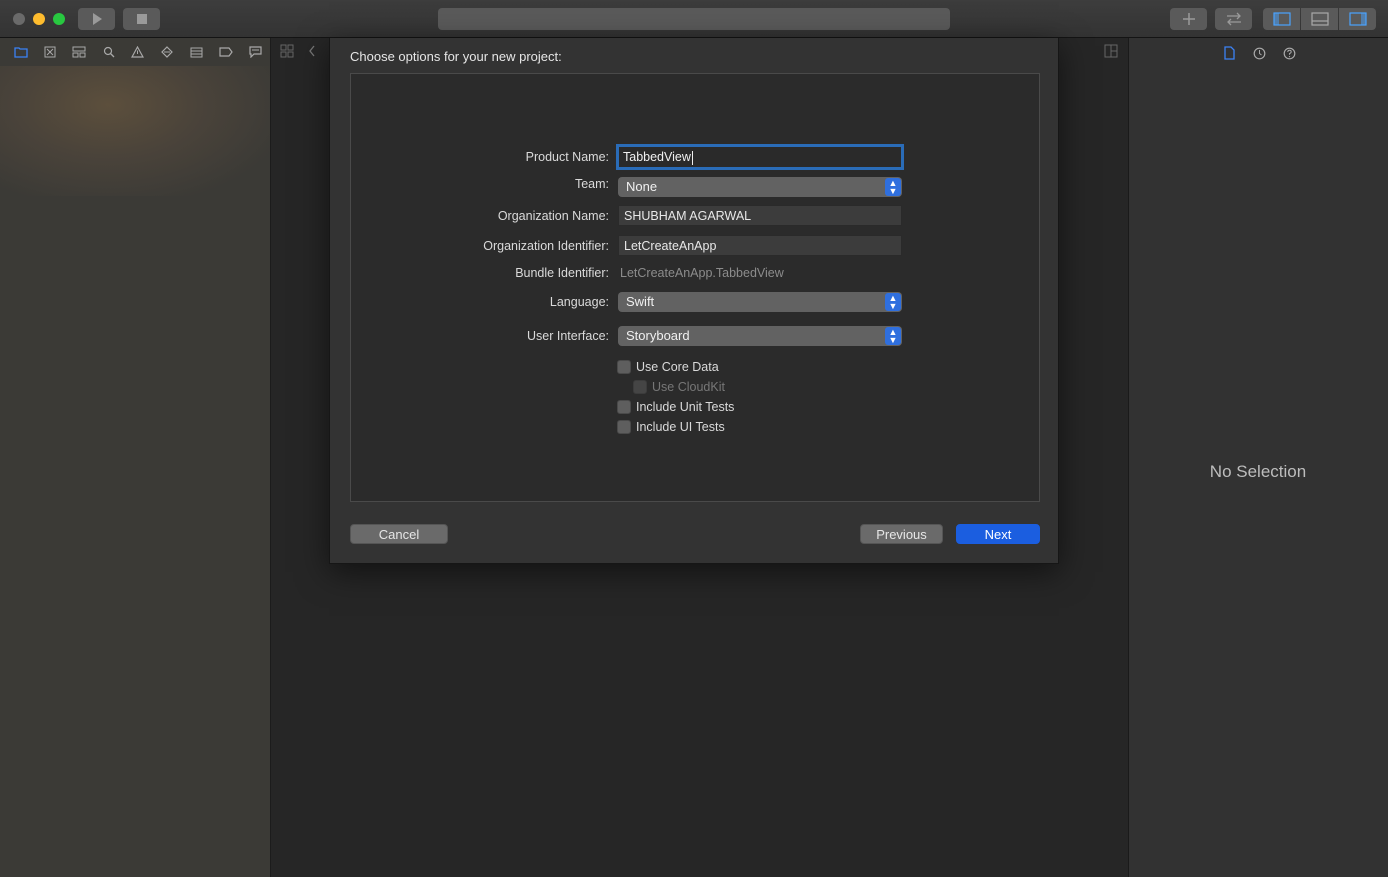 The height and width of the screenshot is (877, 1388). I want to click on include-ui-tests-checkbox: Include UI Tests, so click(671, 427).